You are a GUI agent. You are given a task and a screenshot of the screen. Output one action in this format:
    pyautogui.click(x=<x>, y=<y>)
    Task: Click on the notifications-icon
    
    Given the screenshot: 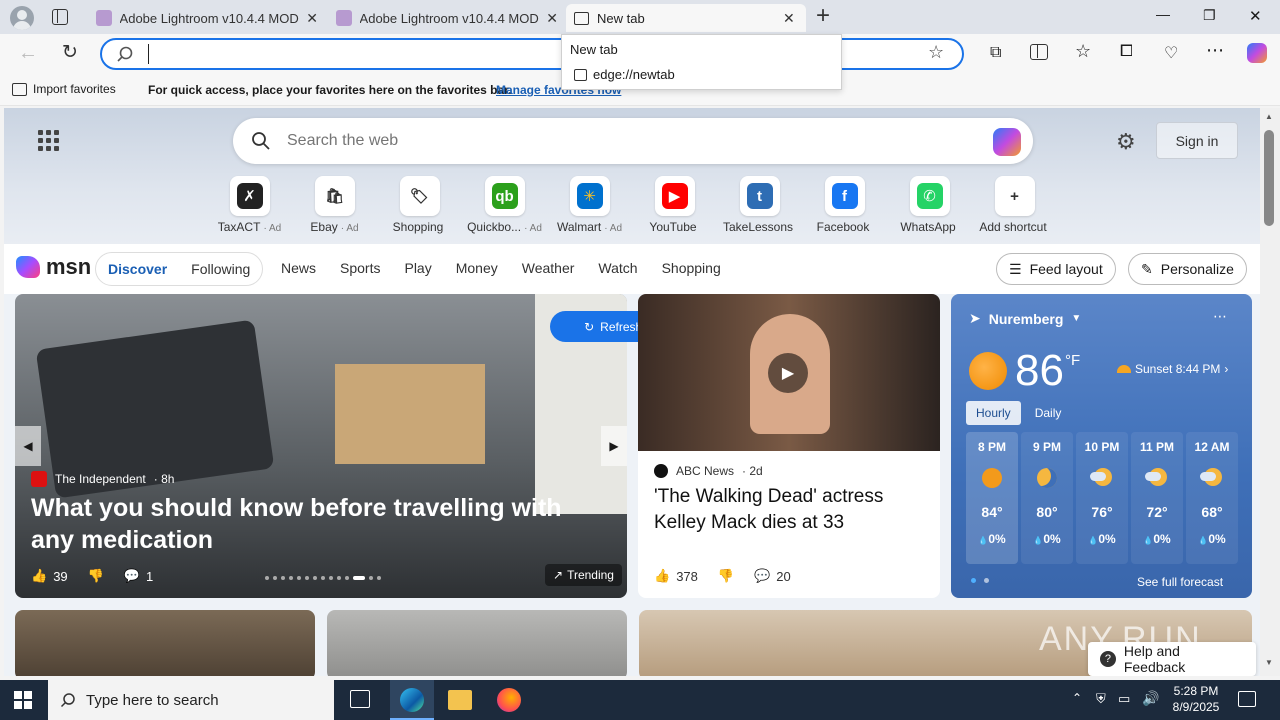 What is the action you would take?
    pyautogui.click(x=1247, y=699)
    